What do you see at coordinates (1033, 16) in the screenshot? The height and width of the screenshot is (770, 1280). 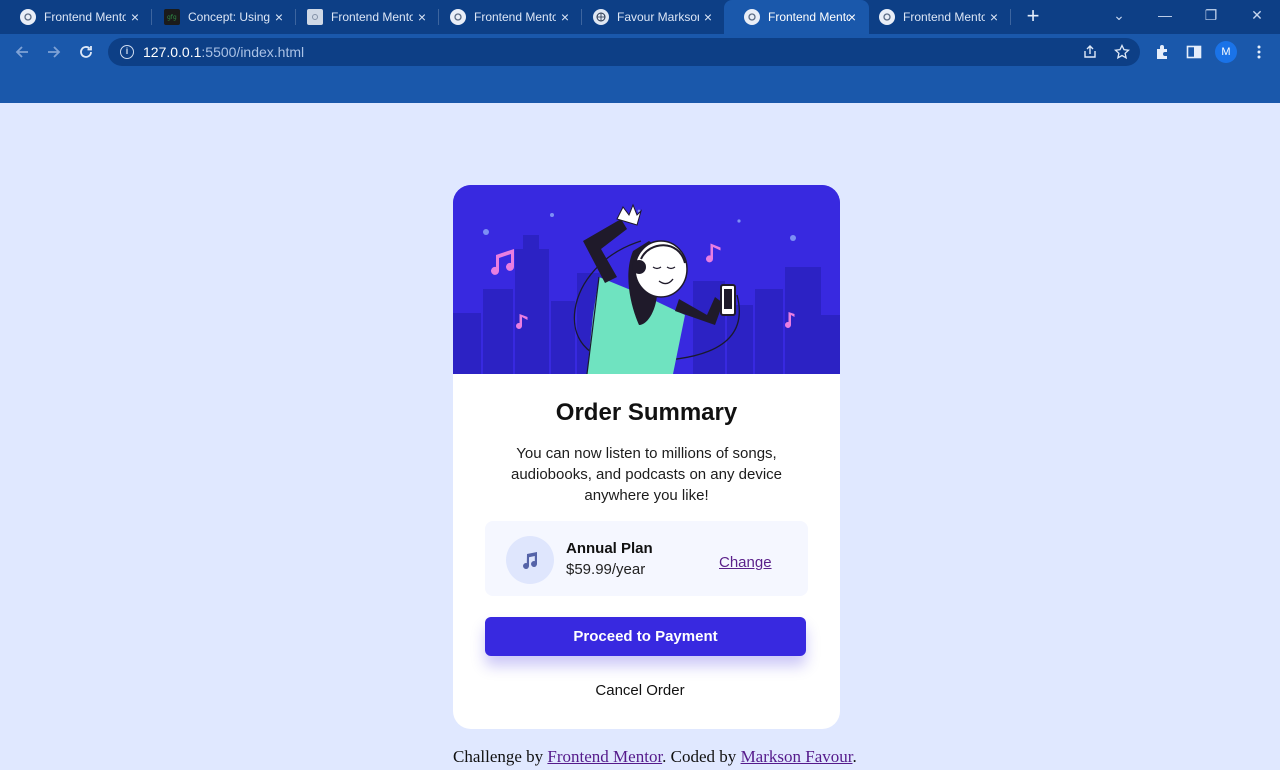 I see `new-tab-icon: +` at bounding box center [1033, 16].